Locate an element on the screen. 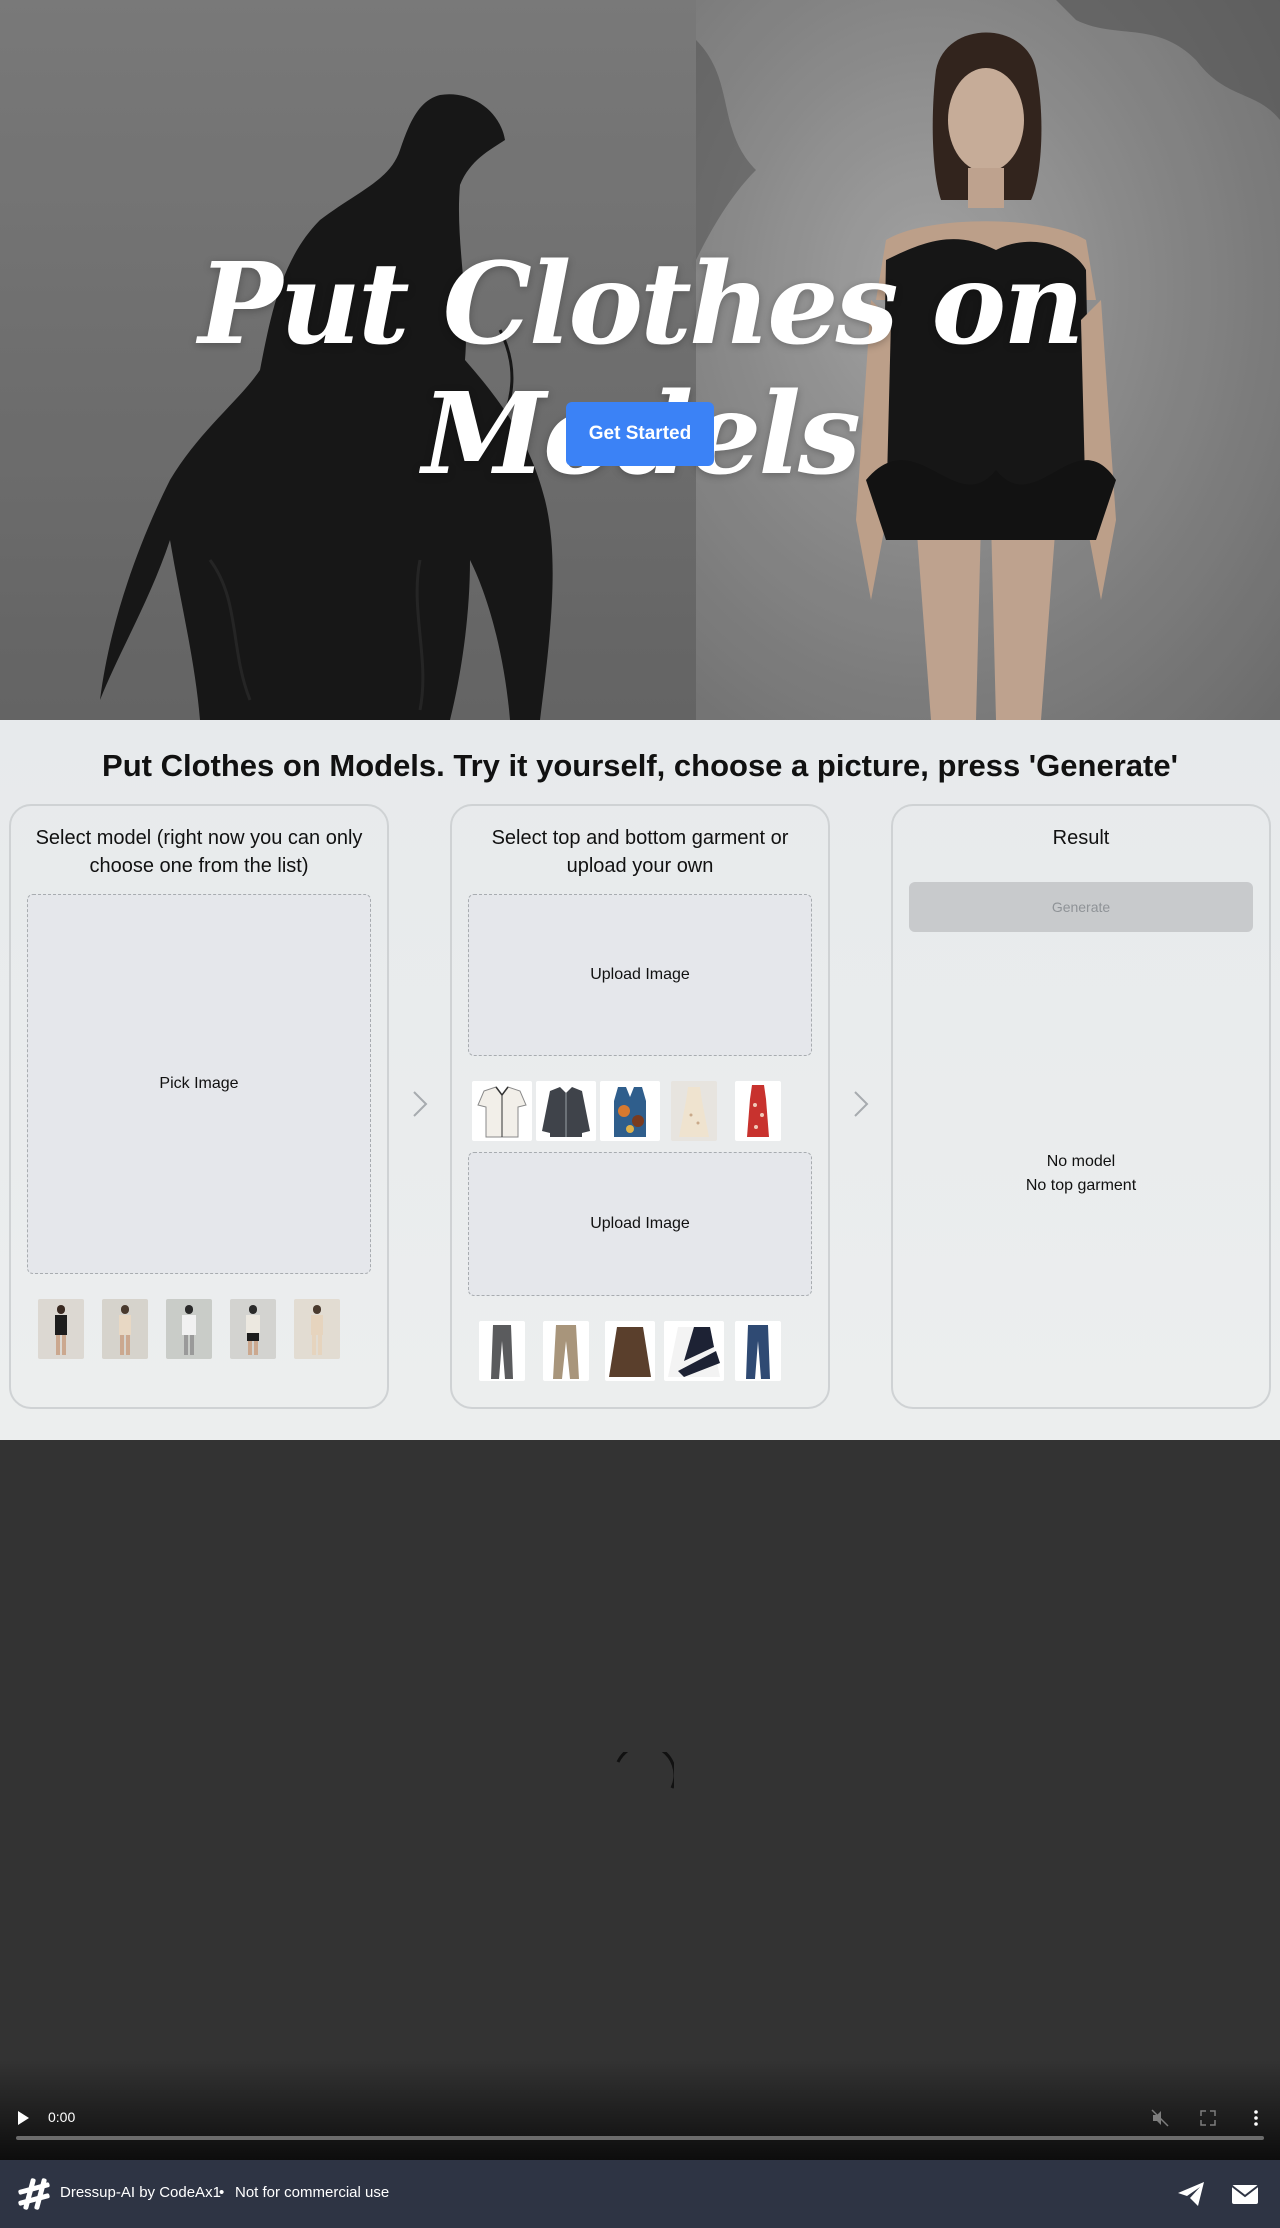 The image size is (1280, 2228). bottom-upload-label: Upload Image is located at coordinates (640, 1223).